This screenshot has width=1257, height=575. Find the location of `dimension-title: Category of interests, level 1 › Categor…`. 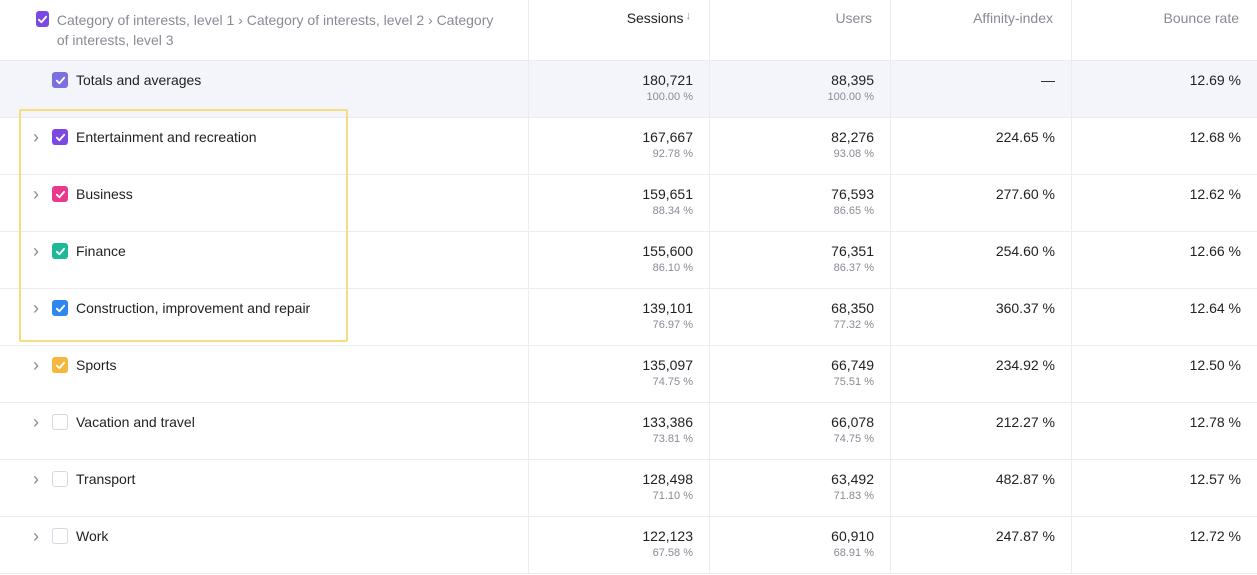

dimension-title: Category of interests, level 1 › Categor… is located at coordinates (275, 30).